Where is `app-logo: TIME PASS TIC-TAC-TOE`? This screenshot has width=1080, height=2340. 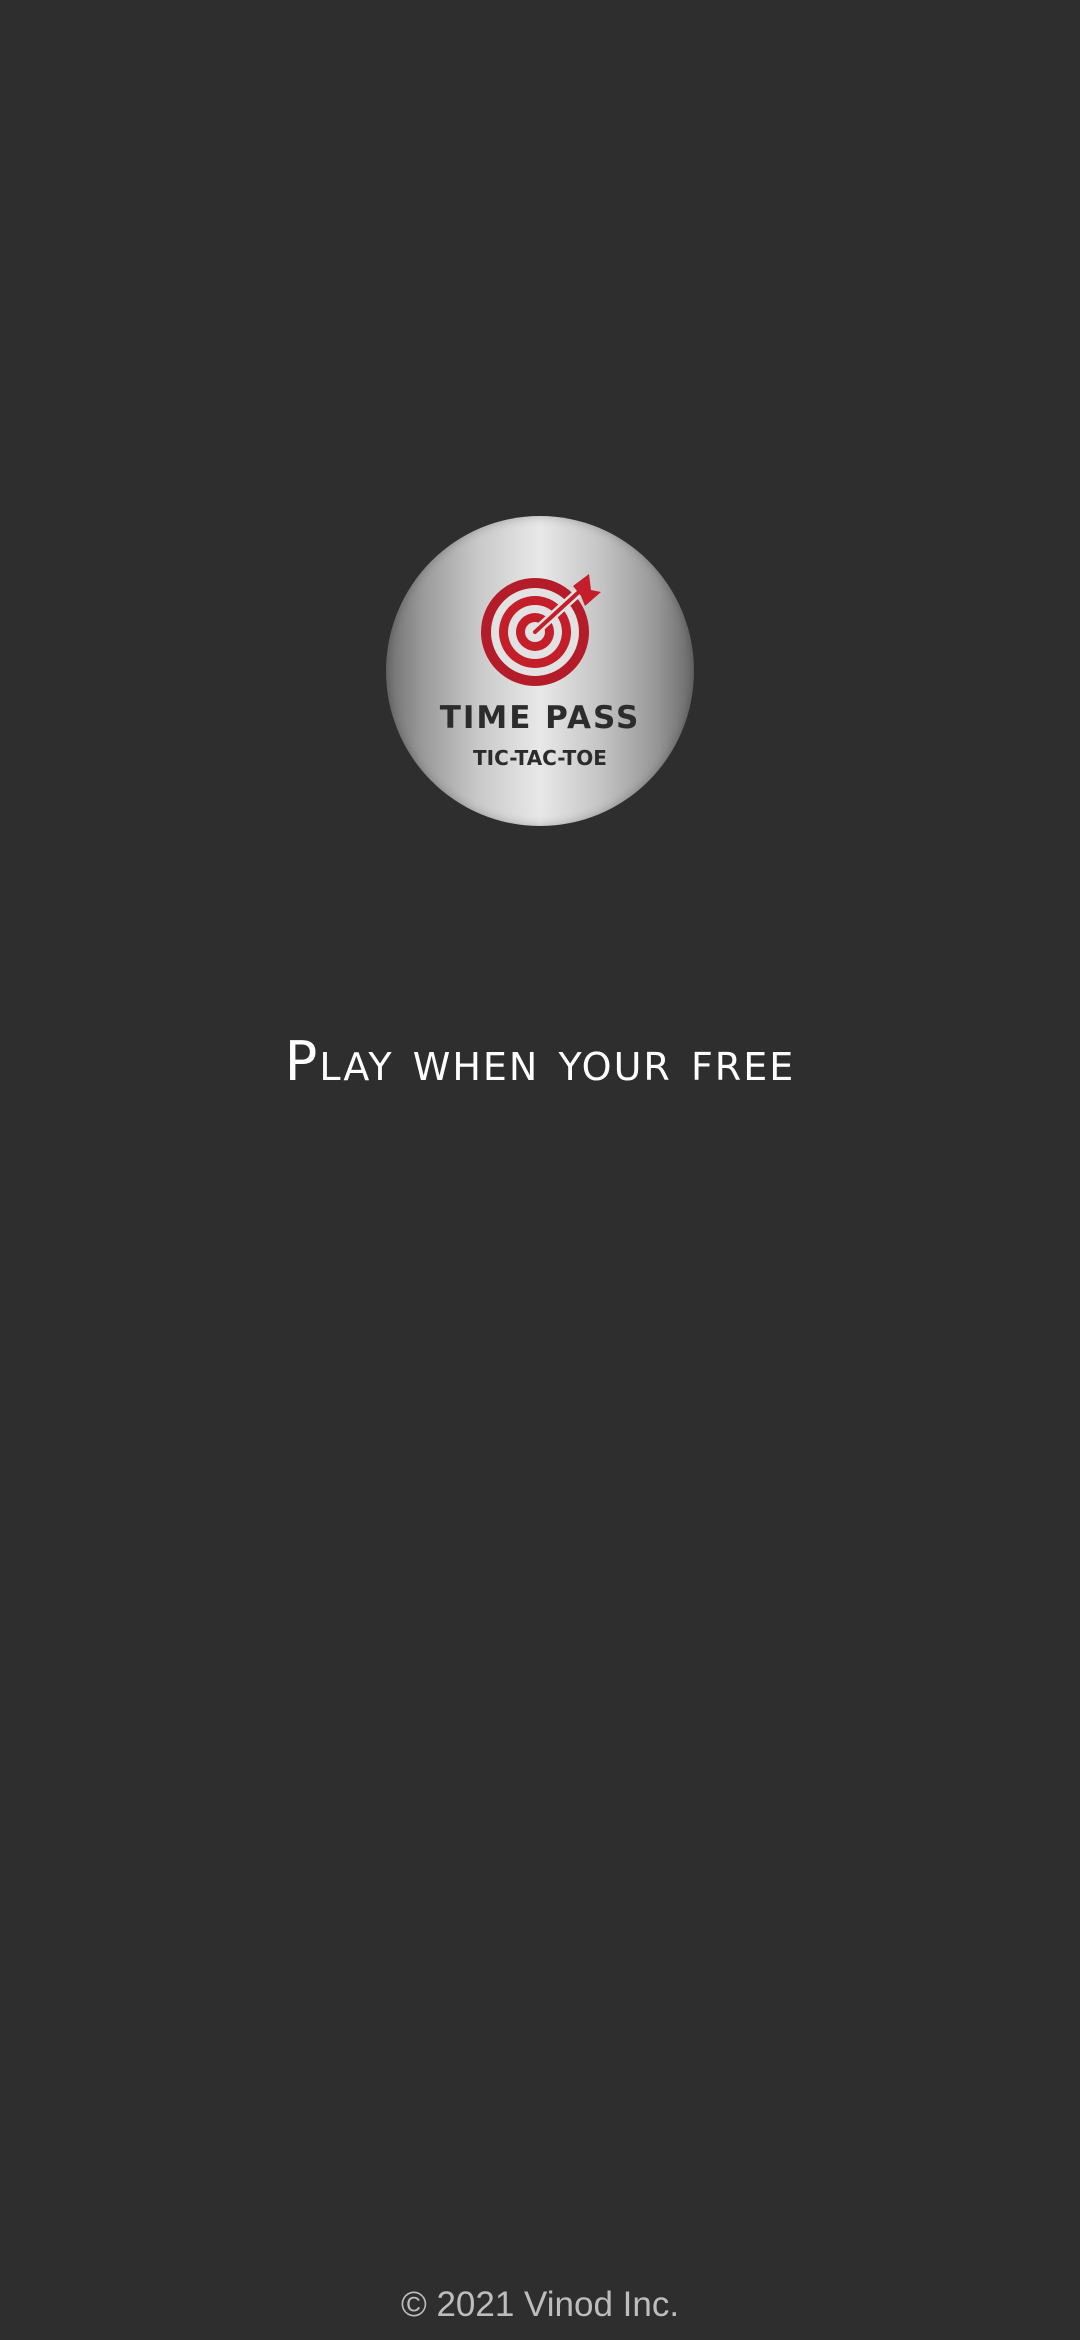
app-logo: TIME PASS TIC-TAC-TOE is located at coordinates (540, 671).